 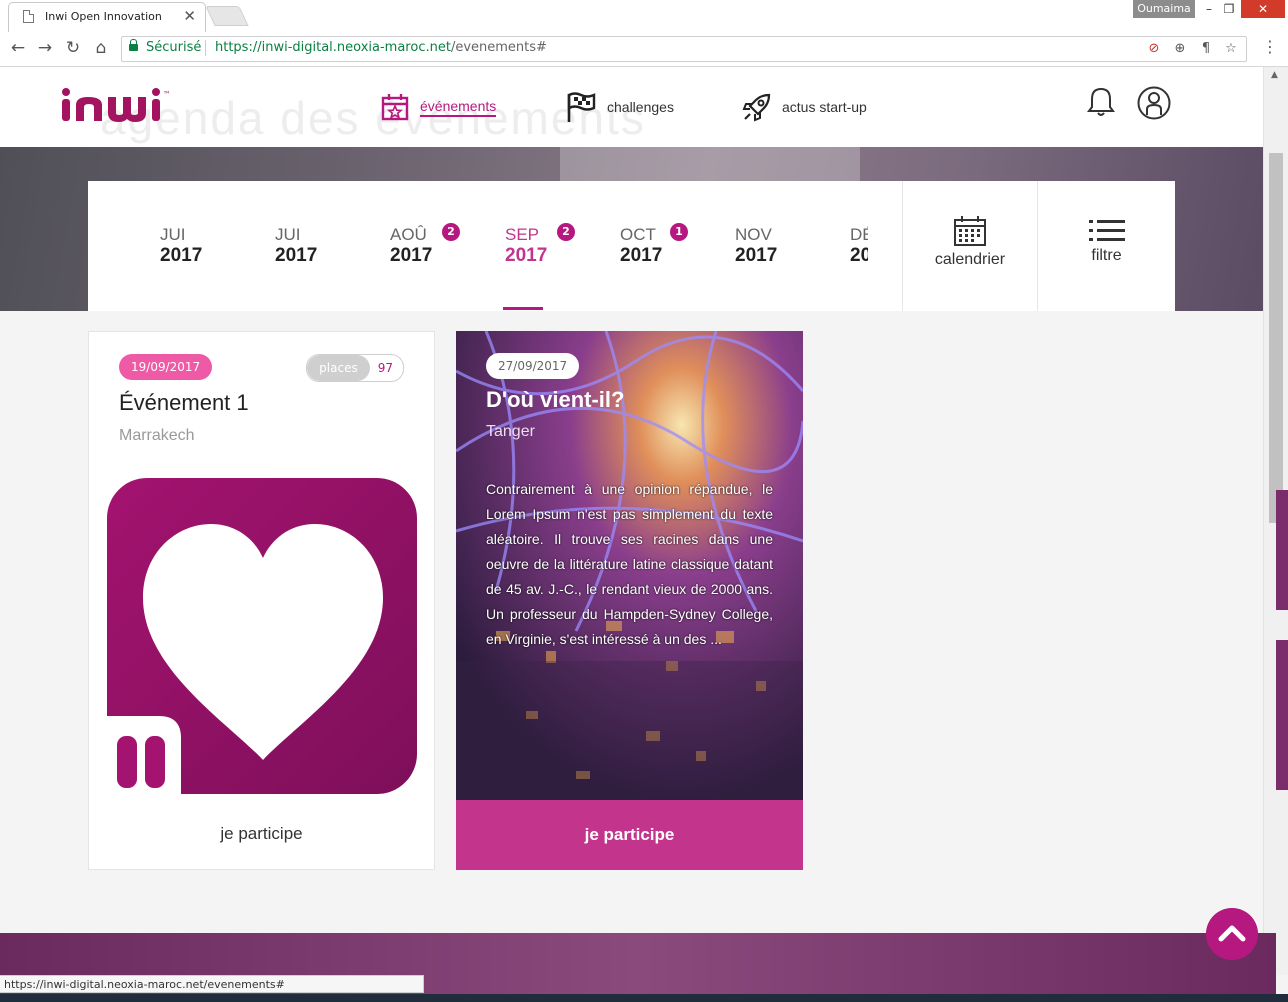 I want to click on inwi-logo: ™, so click(x=135, y=107).